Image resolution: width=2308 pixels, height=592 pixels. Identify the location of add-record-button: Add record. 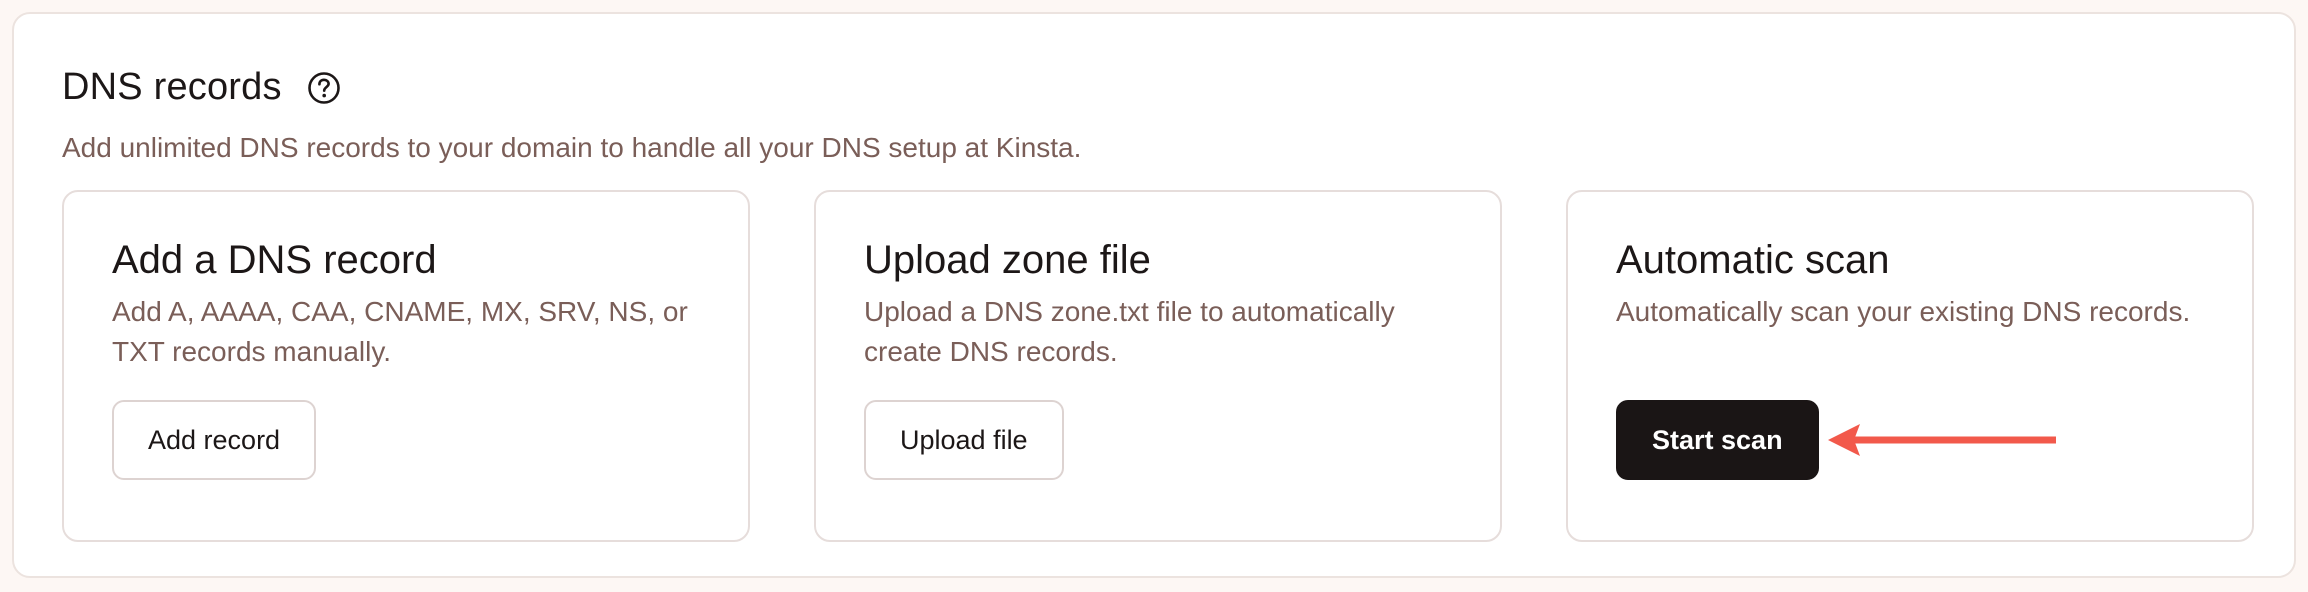
(214, 440).